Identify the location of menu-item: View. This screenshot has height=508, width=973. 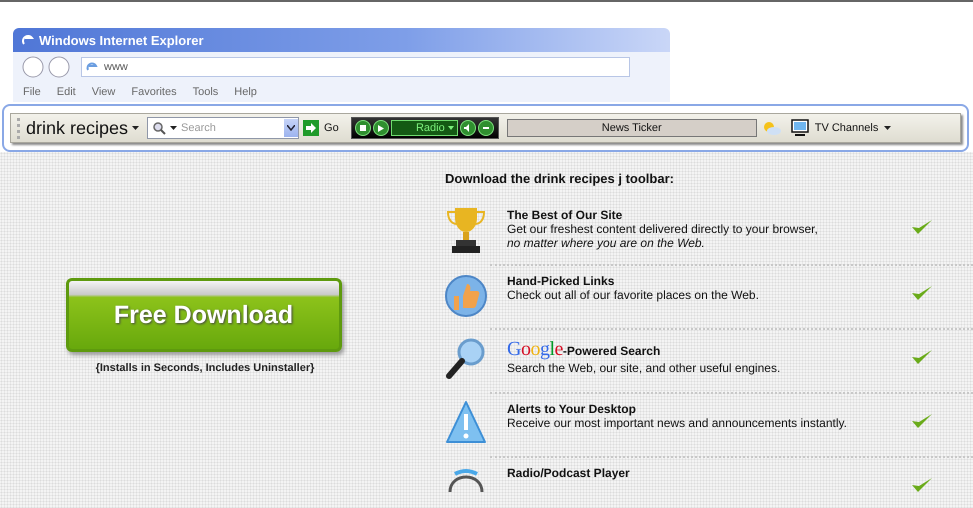
(104, 92).